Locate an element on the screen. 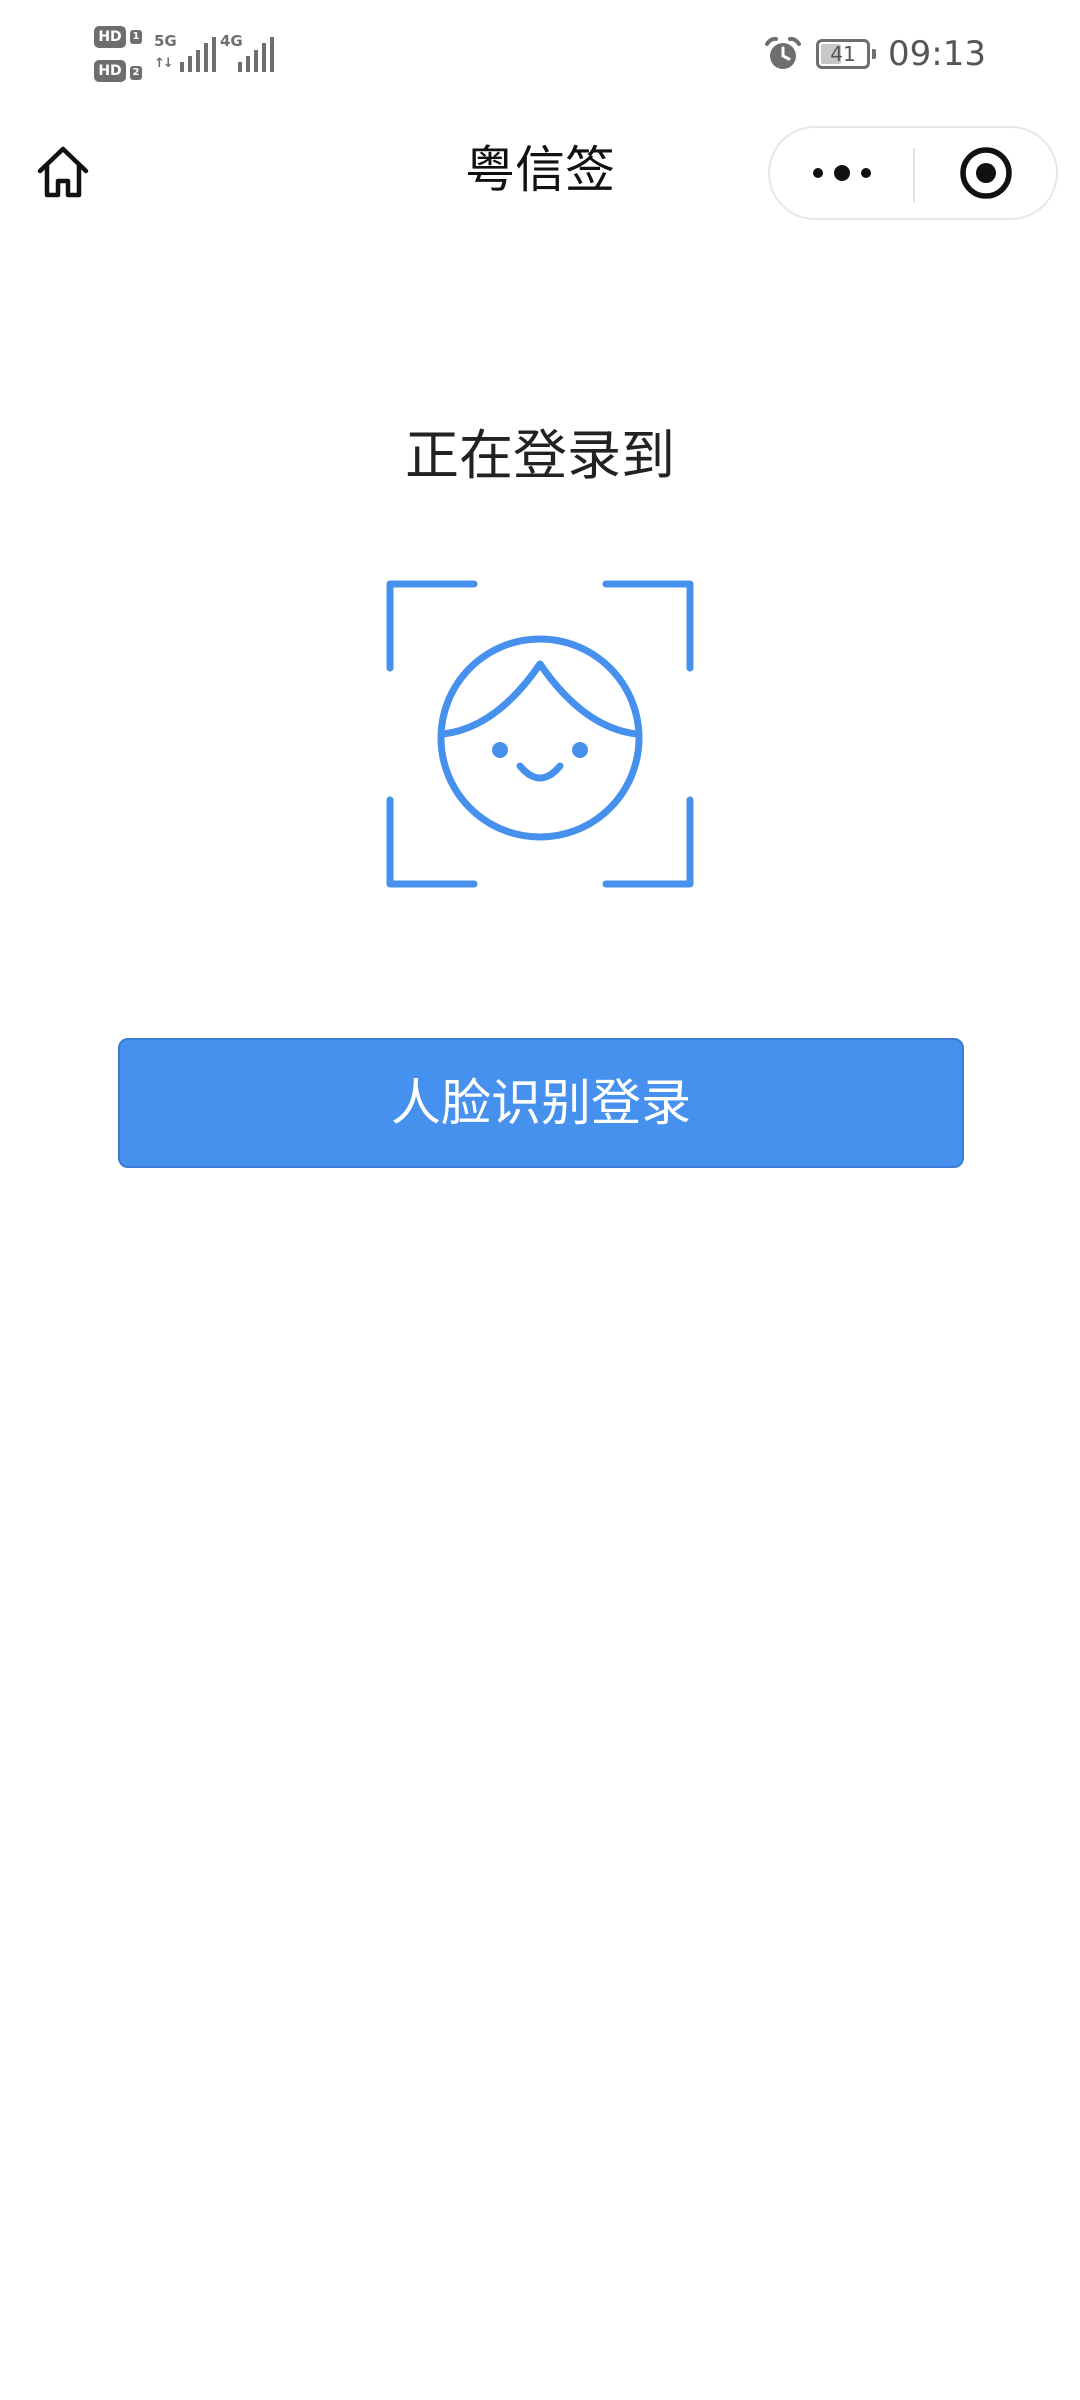 This screenshot has width=1080, height=2400. face-login-button: 人脸识别登录 is located at coordinates (541, 1103).